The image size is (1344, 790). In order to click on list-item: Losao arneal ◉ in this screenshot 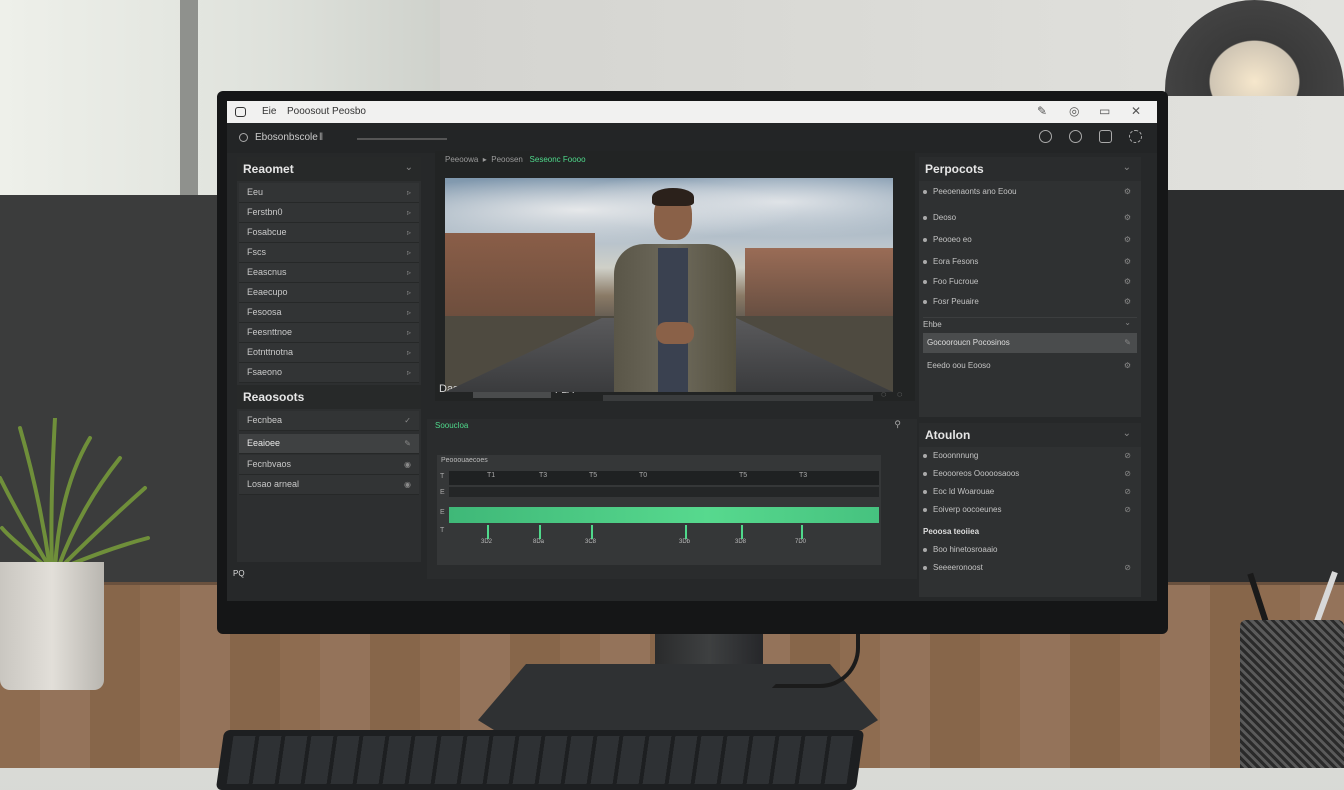, I will do `click(329, 485)`.